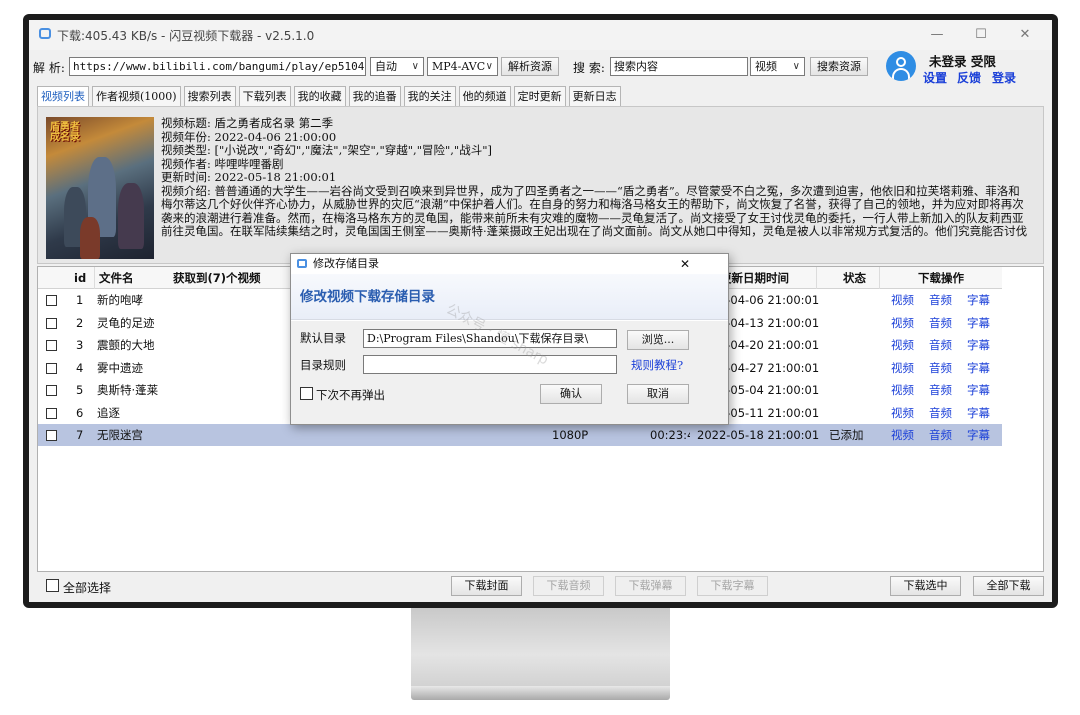 The image size is (1080, 715). Describe the element at coordinates (901, 66) in the screenshot. I see `avatar` at that location.